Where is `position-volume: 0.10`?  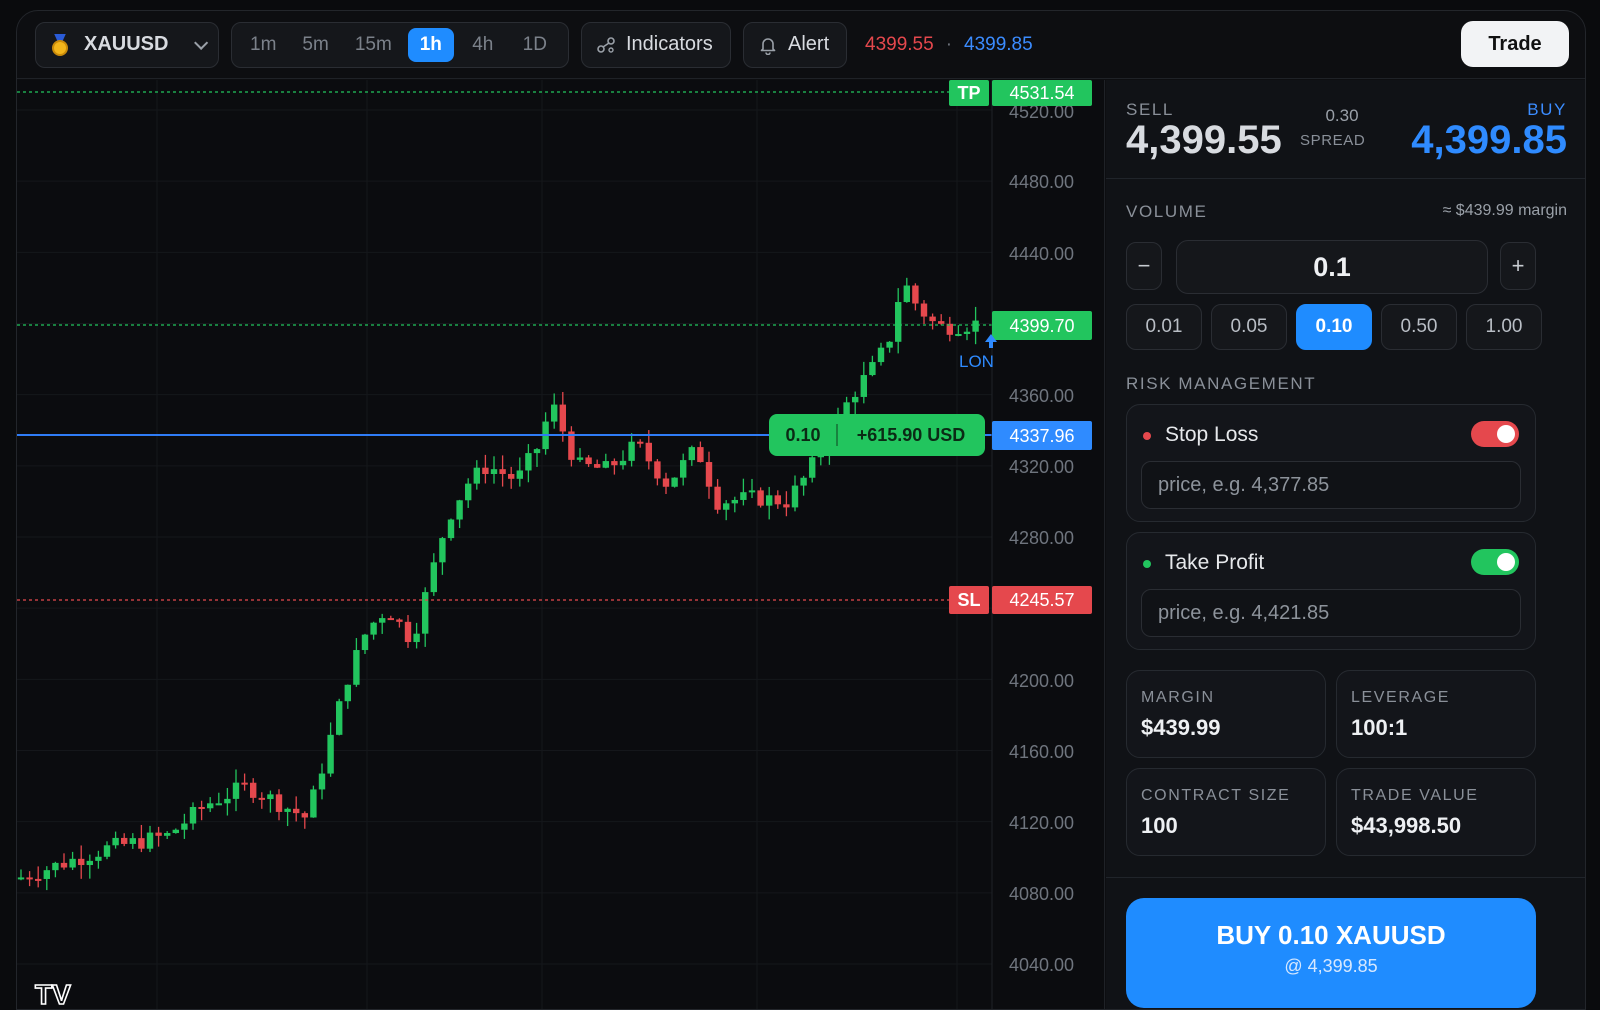
position-volume: 0.10 is located at coordinates (802, 435).